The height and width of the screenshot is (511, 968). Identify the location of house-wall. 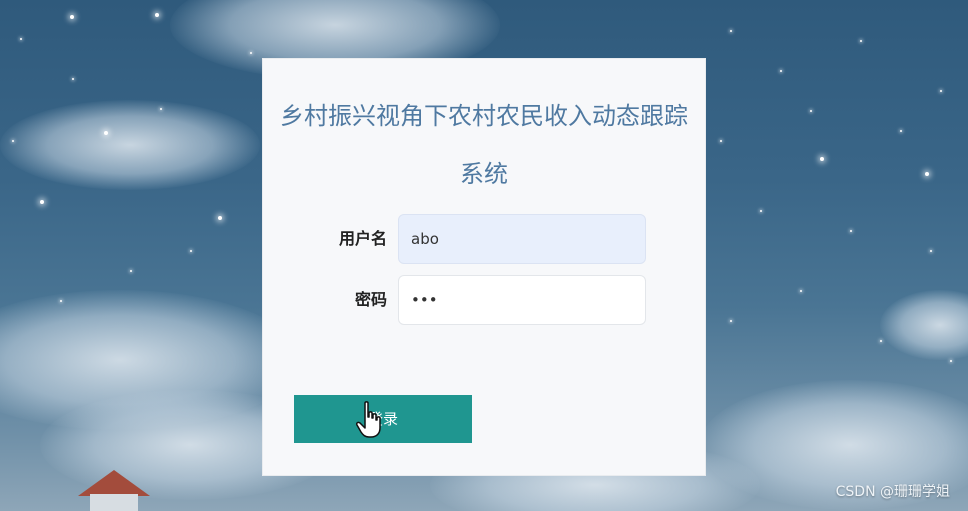
(114, 502).